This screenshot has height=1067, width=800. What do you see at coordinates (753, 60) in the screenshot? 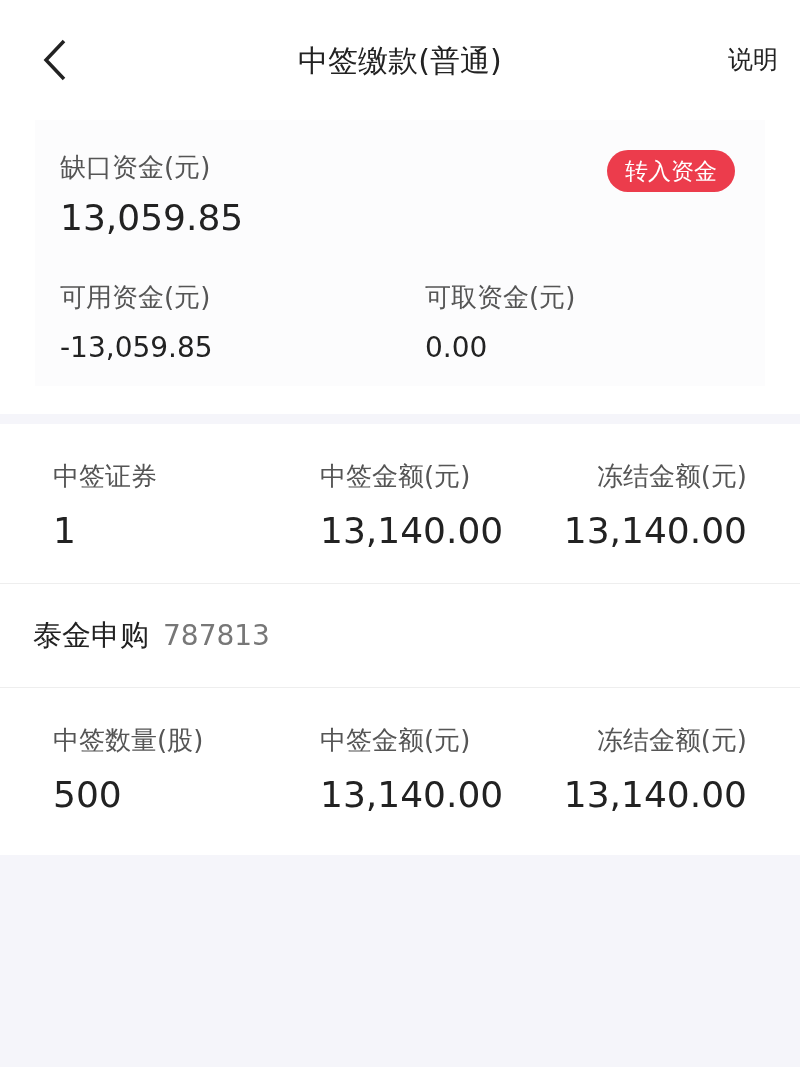
I see `help-link: 说明` at bounding box center [753, 60].